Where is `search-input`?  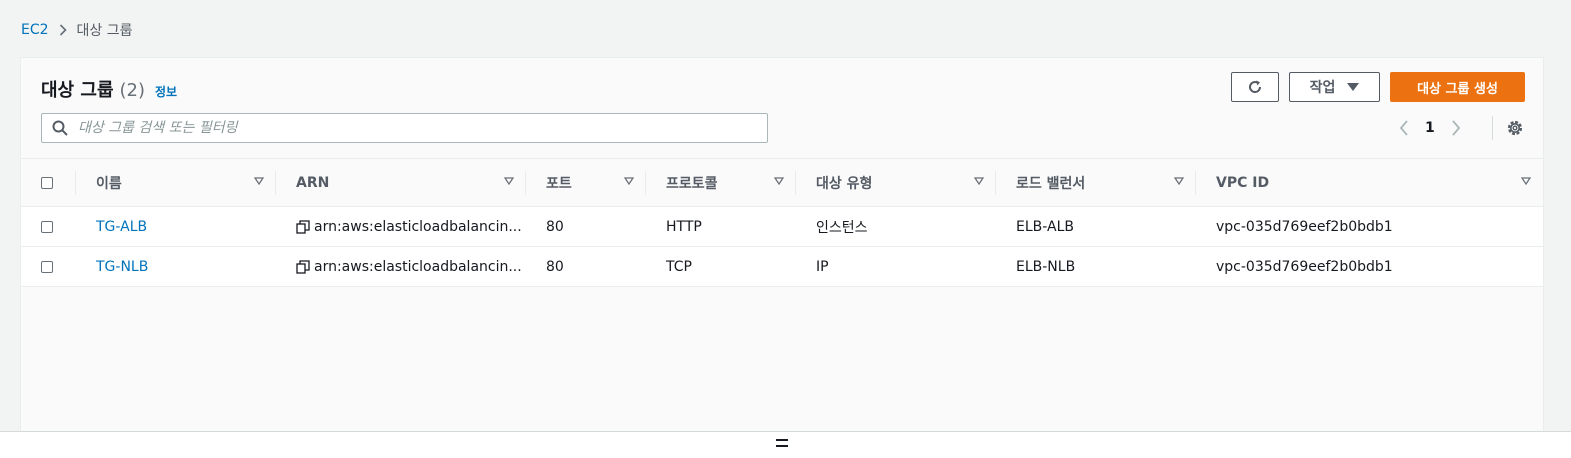 search-input is located at coordinates (408, 128).